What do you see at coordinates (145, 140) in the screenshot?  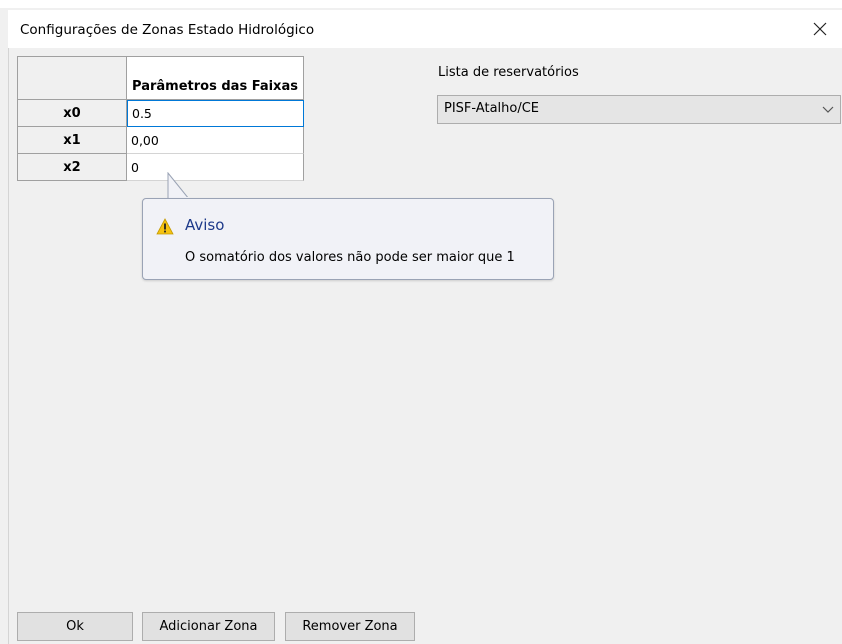 I see `cell-x1-text: 0,00` at bounding box center [145, 140].